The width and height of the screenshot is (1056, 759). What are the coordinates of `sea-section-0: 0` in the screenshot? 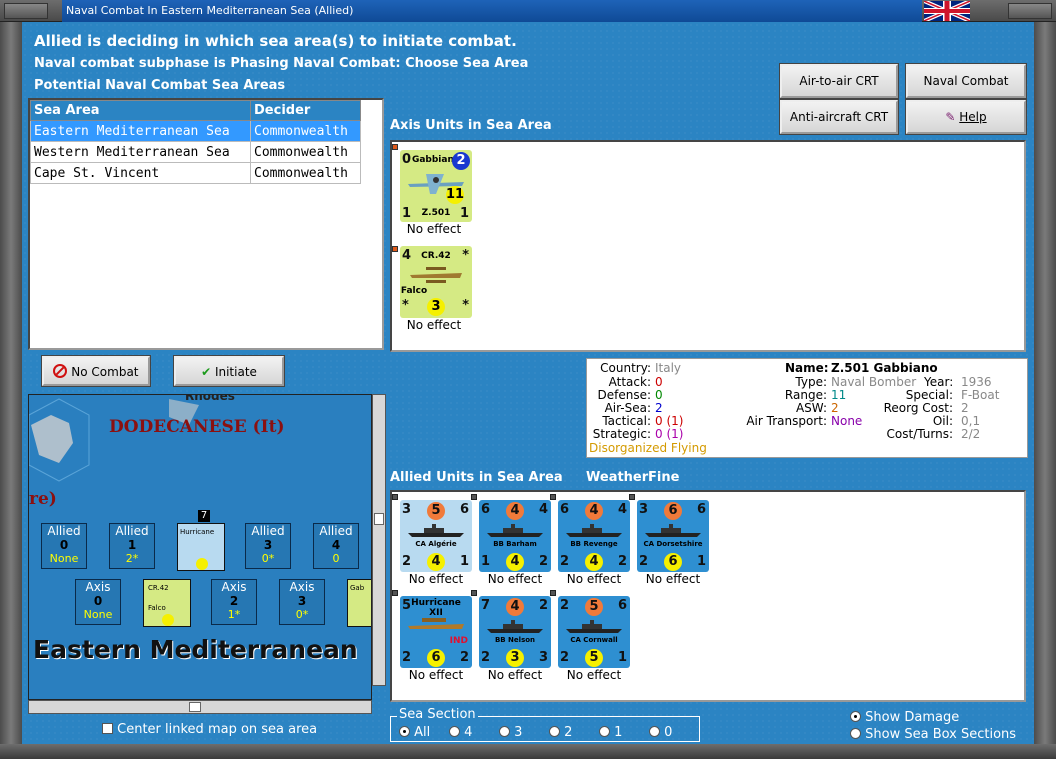 It's located at (660, 732).